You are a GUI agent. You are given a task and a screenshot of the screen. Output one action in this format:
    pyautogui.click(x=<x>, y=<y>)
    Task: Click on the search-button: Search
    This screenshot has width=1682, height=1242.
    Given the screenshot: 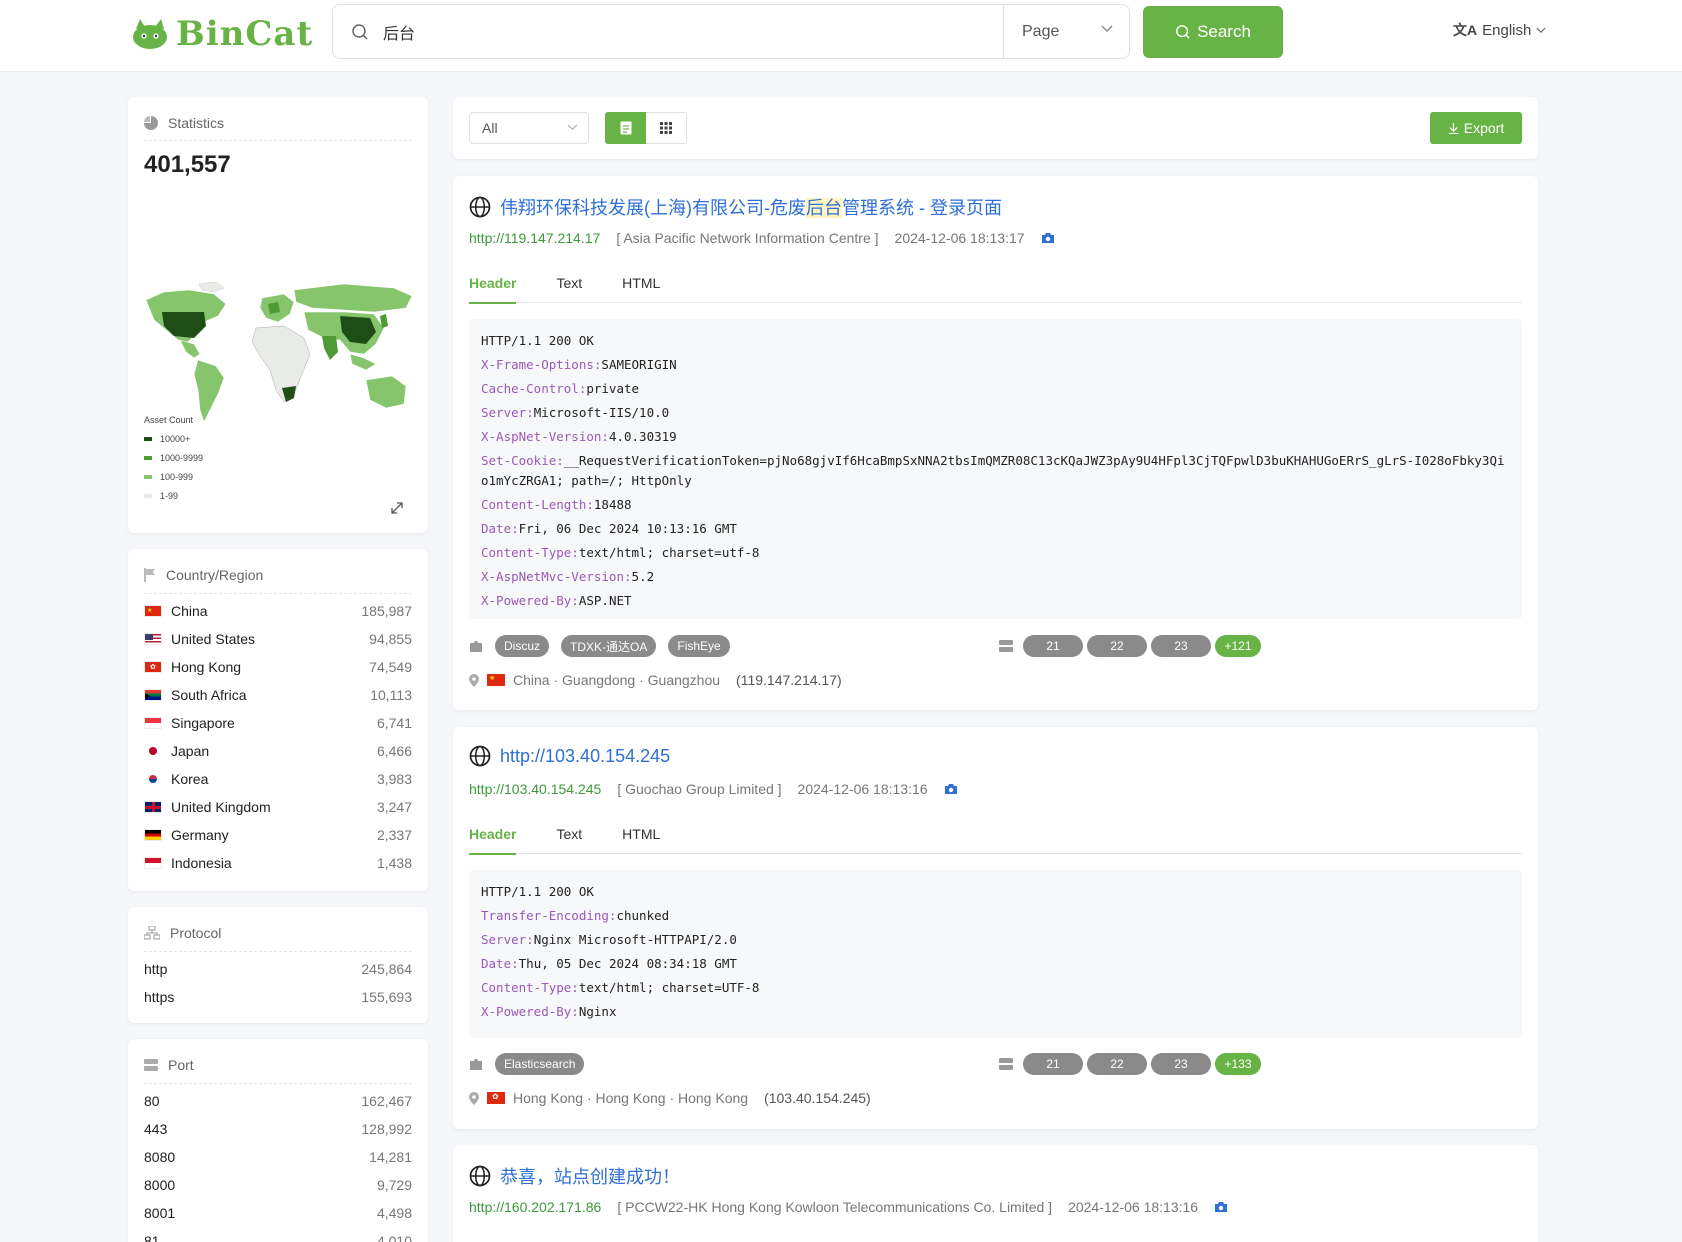 What is the action you would take?
    pyautogui.click(x=1213, y=32)
    